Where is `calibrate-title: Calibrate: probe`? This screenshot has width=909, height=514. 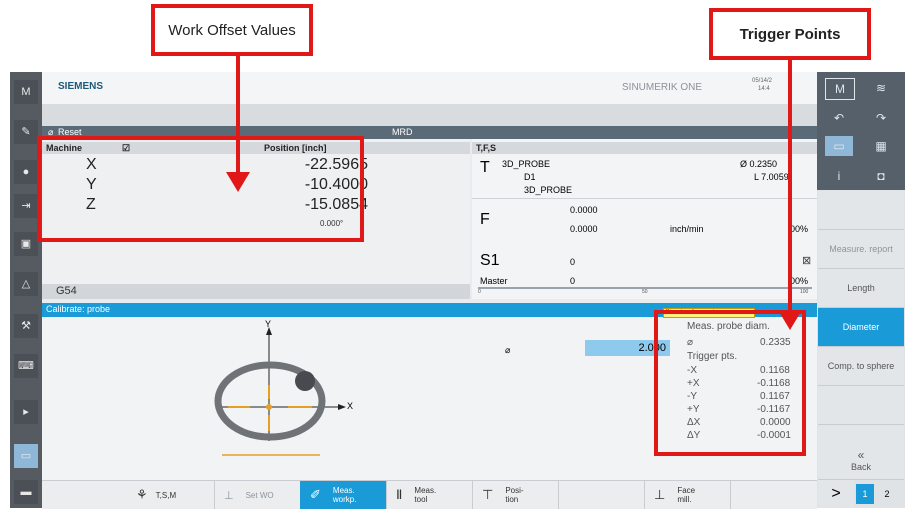 calibrate-title: Calibrate: probe is located at coordinates (78, 309).